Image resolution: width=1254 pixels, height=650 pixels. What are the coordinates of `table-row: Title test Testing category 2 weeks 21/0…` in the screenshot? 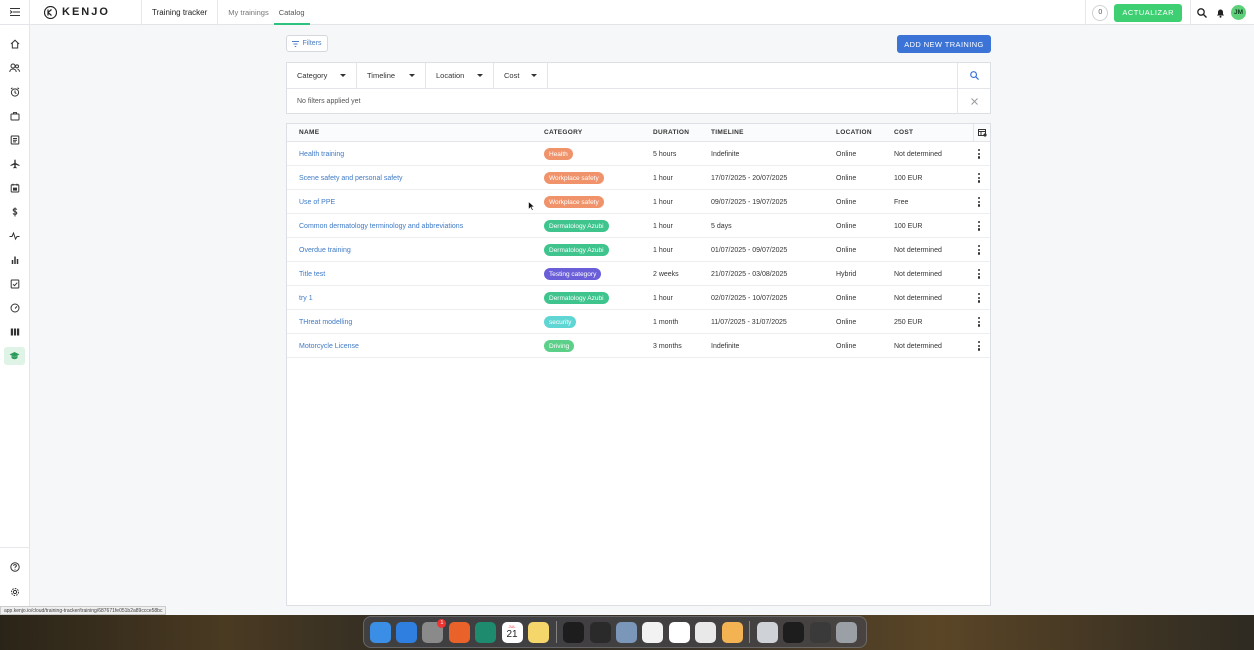 It's located at (638, 274).